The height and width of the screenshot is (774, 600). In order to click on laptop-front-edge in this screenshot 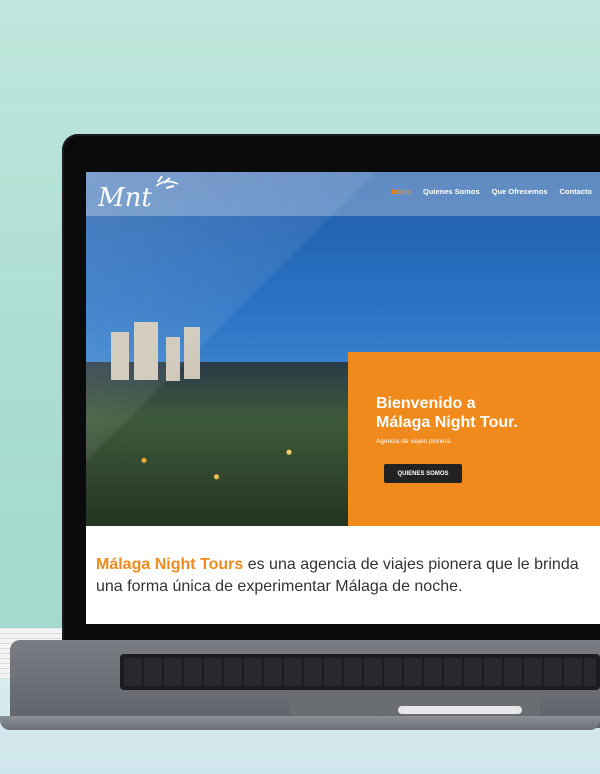, I will do `click(300, 723)`.